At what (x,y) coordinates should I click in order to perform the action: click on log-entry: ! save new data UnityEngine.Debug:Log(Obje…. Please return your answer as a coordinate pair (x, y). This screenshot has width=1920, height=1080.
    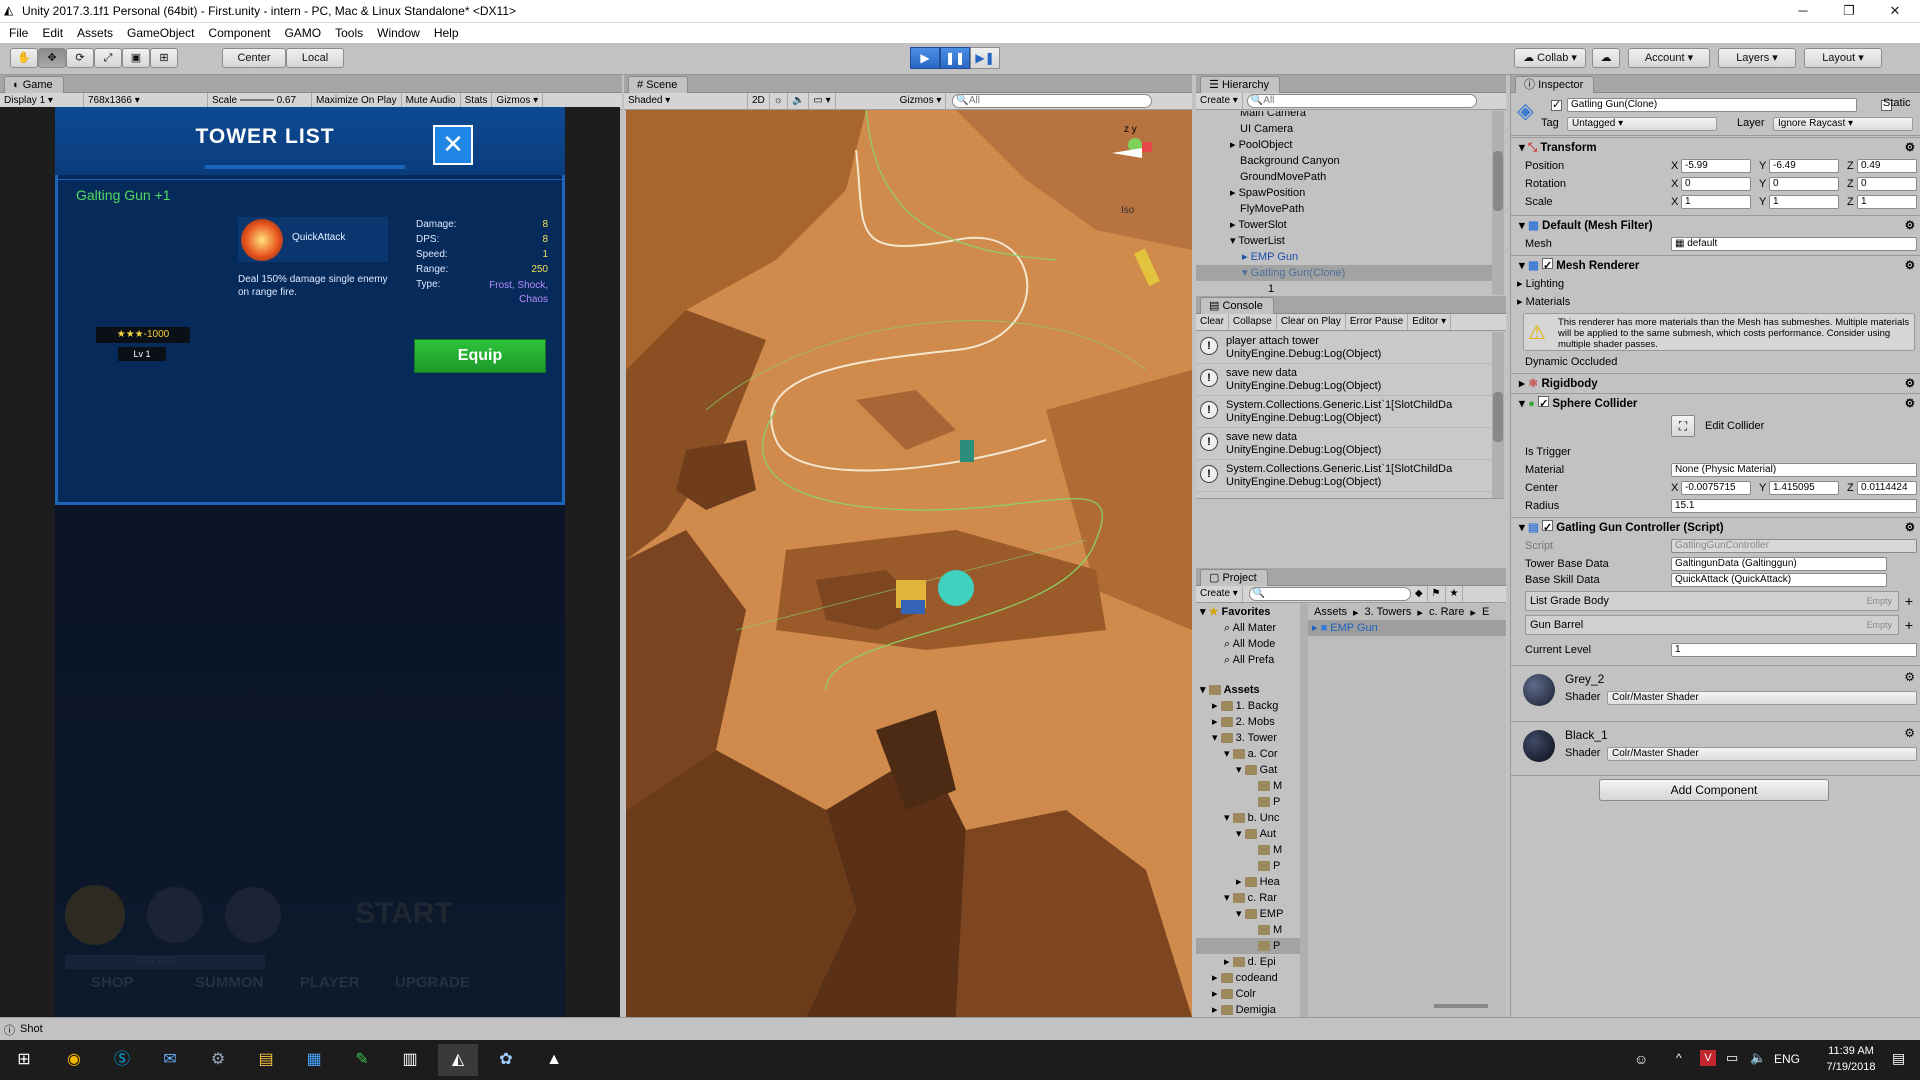
    Looking at the image, I should click on (1344, 380).